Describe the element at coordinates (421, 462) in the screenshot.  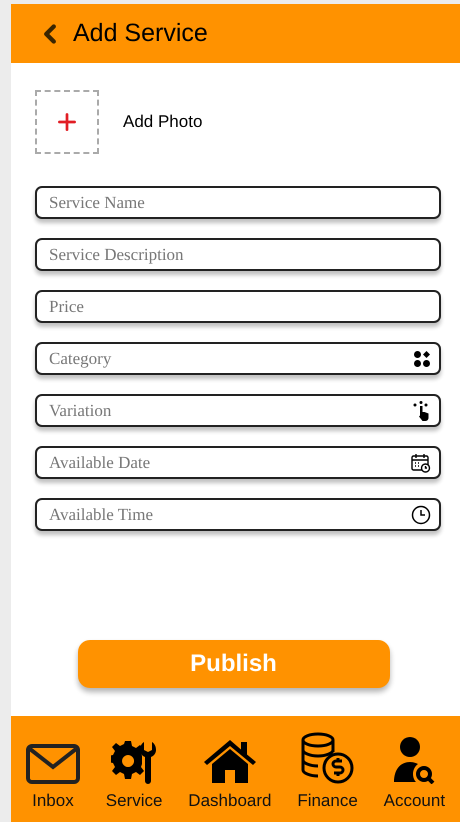
I see `calendar-icon` at that location.